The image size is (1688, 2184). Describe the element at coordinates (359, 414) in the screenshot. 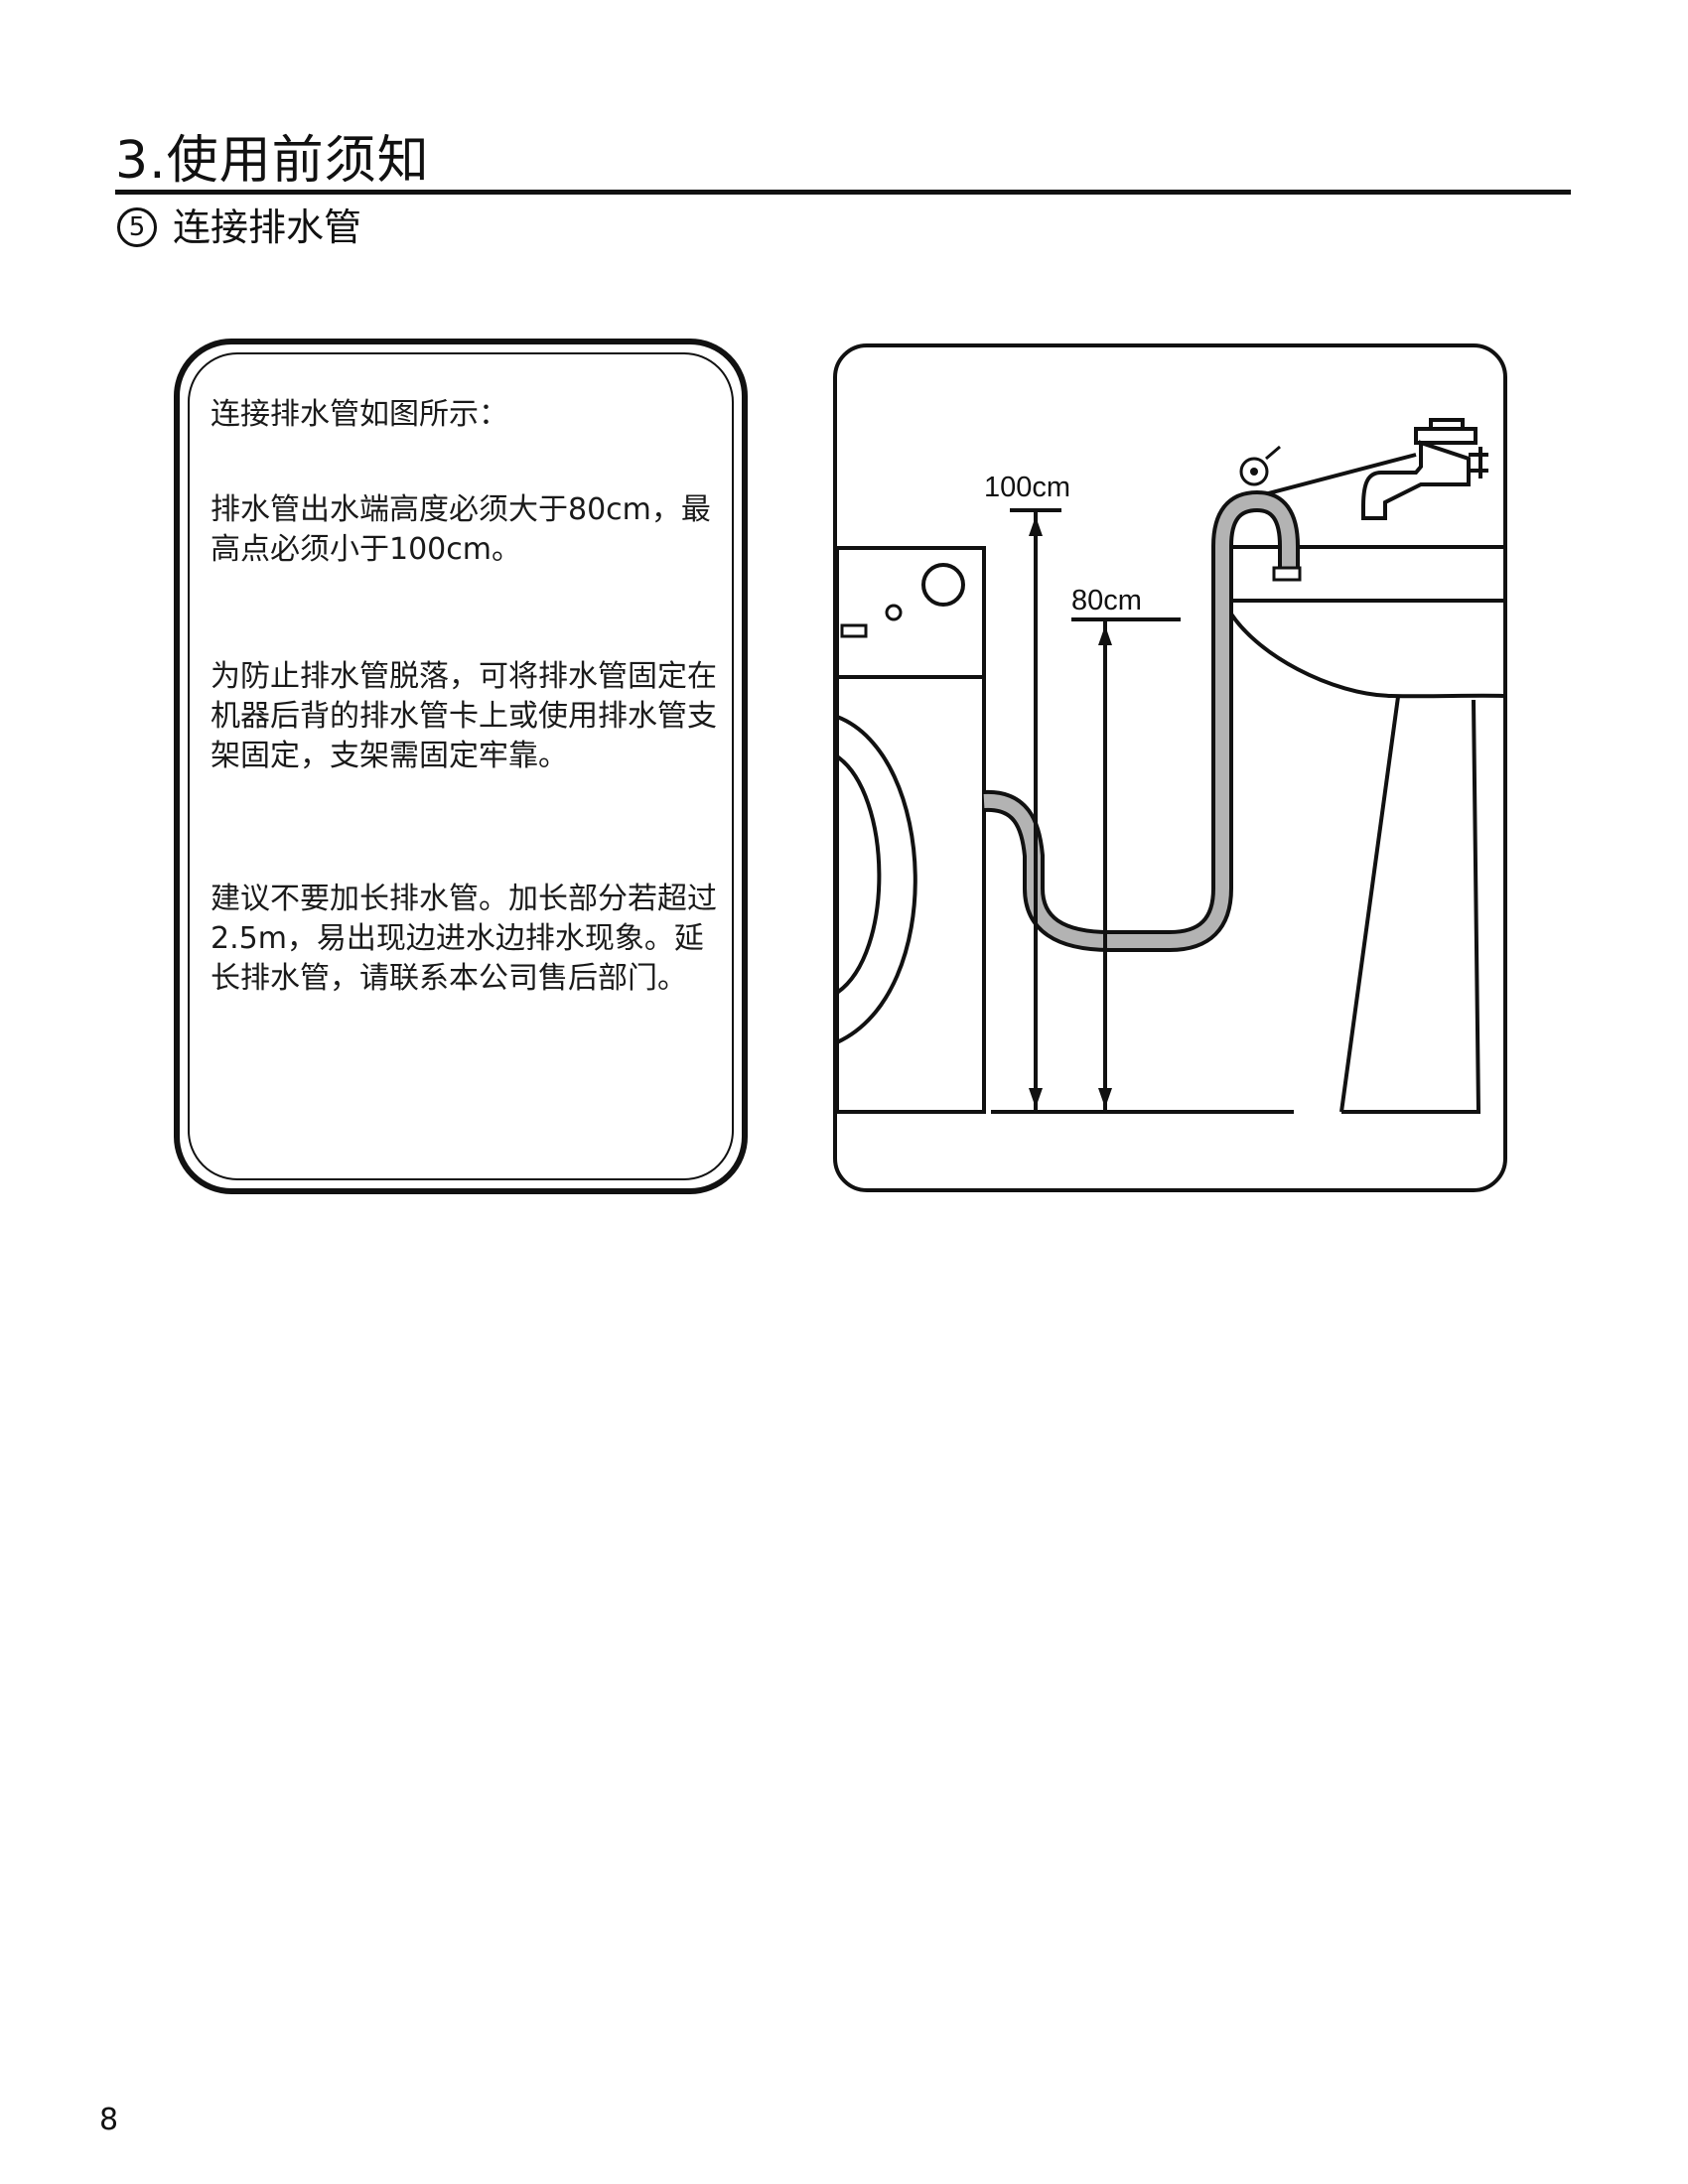

I see `instruction-paragraph-intro: 连接排水管如图所示：` at that location.